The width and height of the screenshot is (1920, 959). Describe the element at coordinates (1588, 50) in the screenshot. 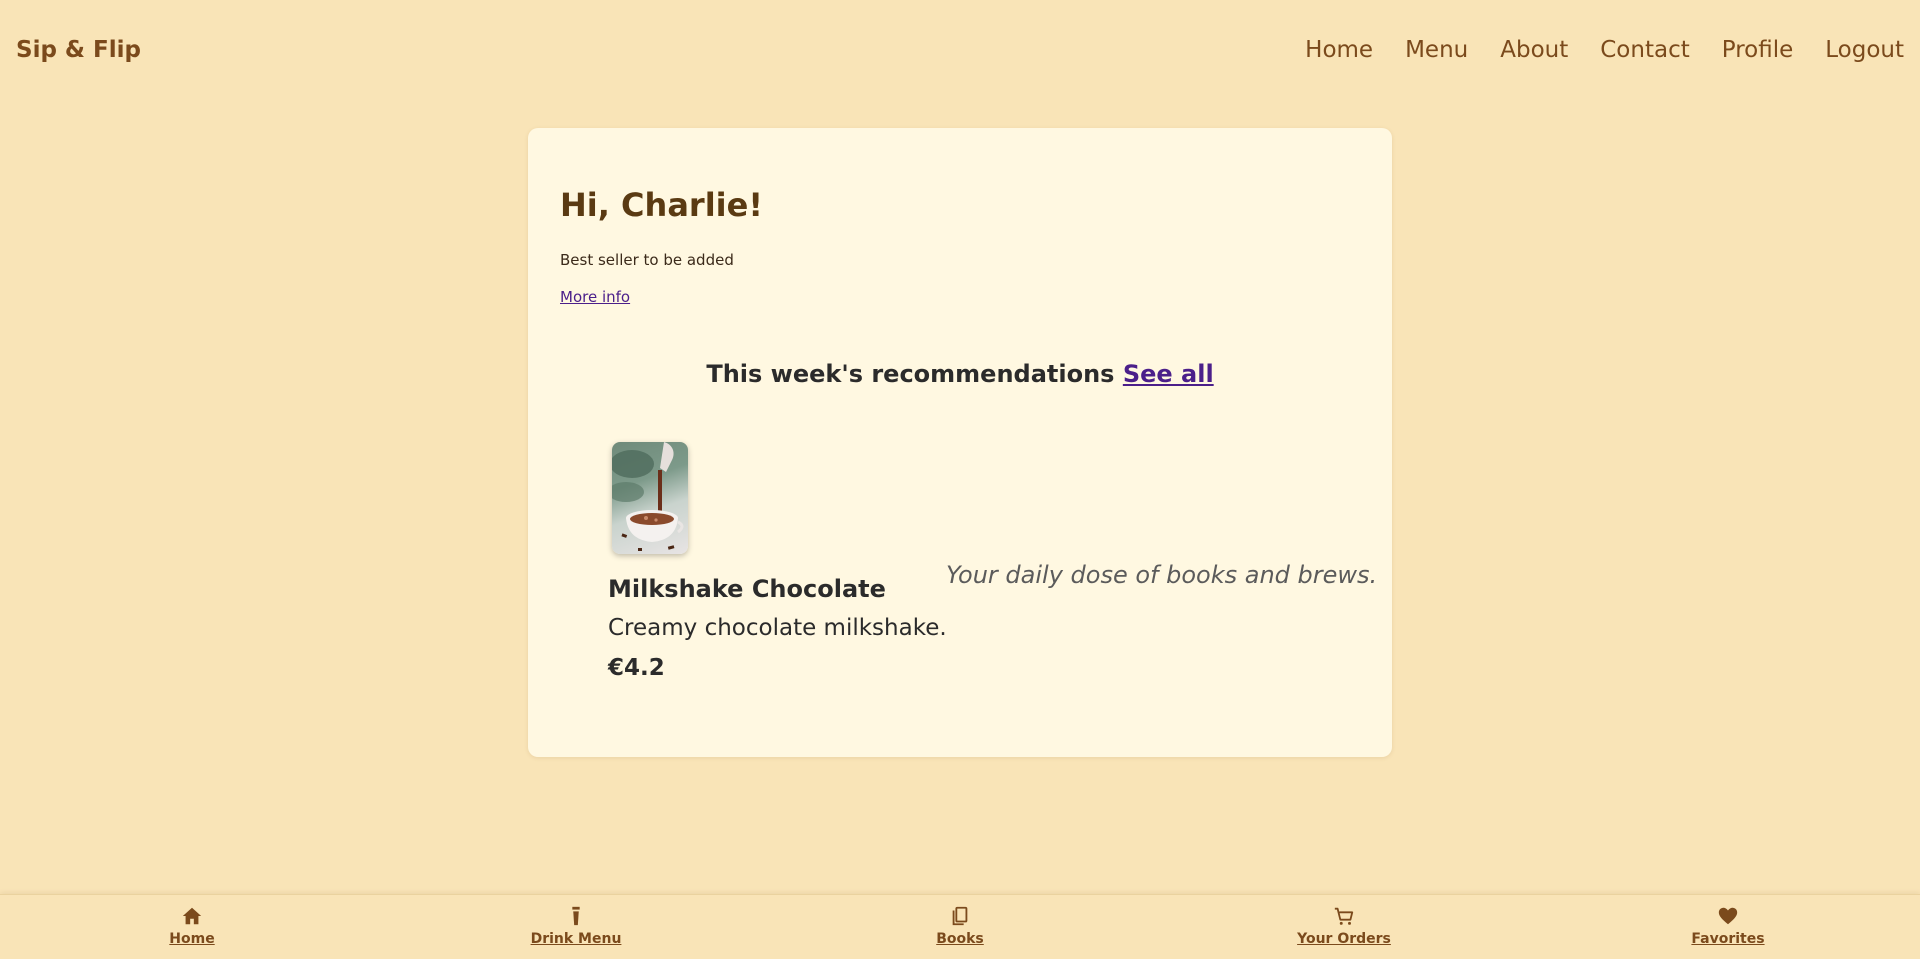

I see `main-nav: Home Menu About Contact Profile Logout` at that location.